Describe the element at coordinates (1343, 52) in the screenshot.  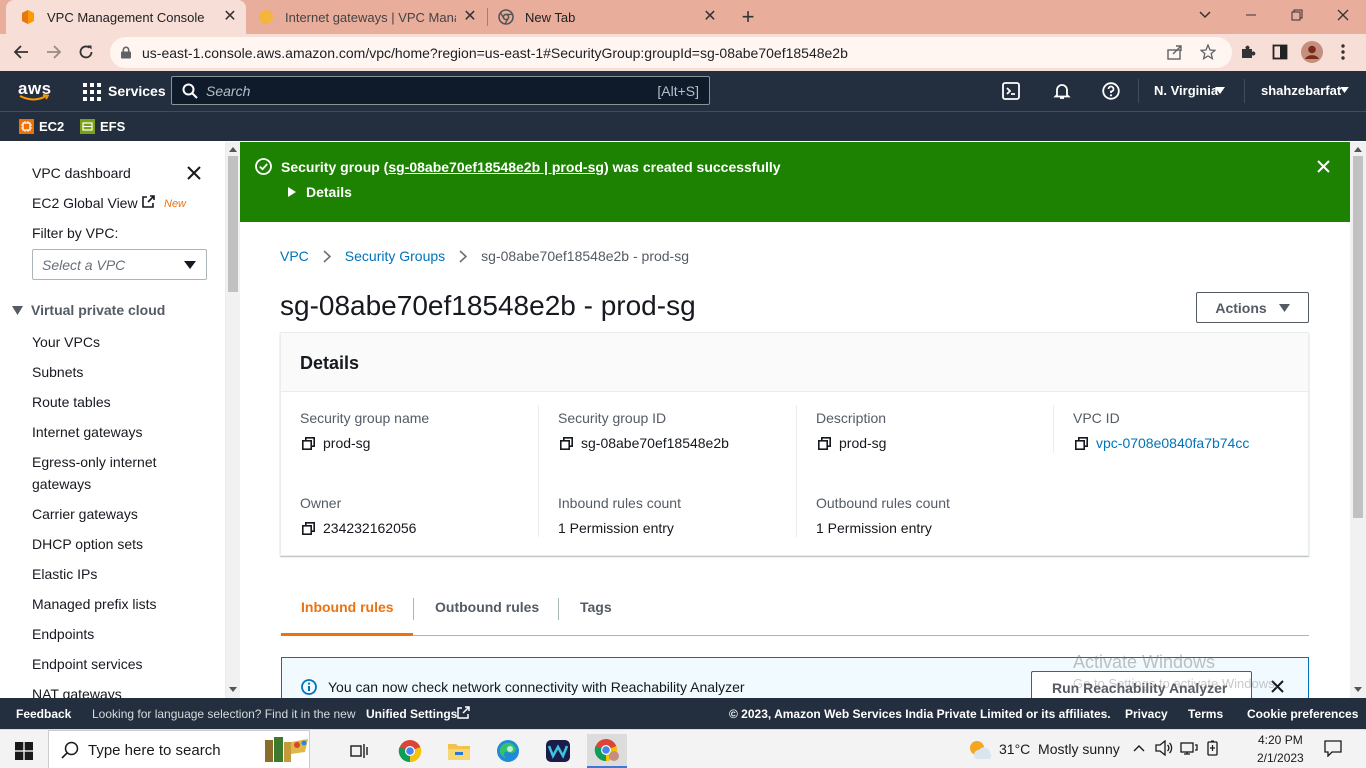
I see `browser-menu-icon` at that location.